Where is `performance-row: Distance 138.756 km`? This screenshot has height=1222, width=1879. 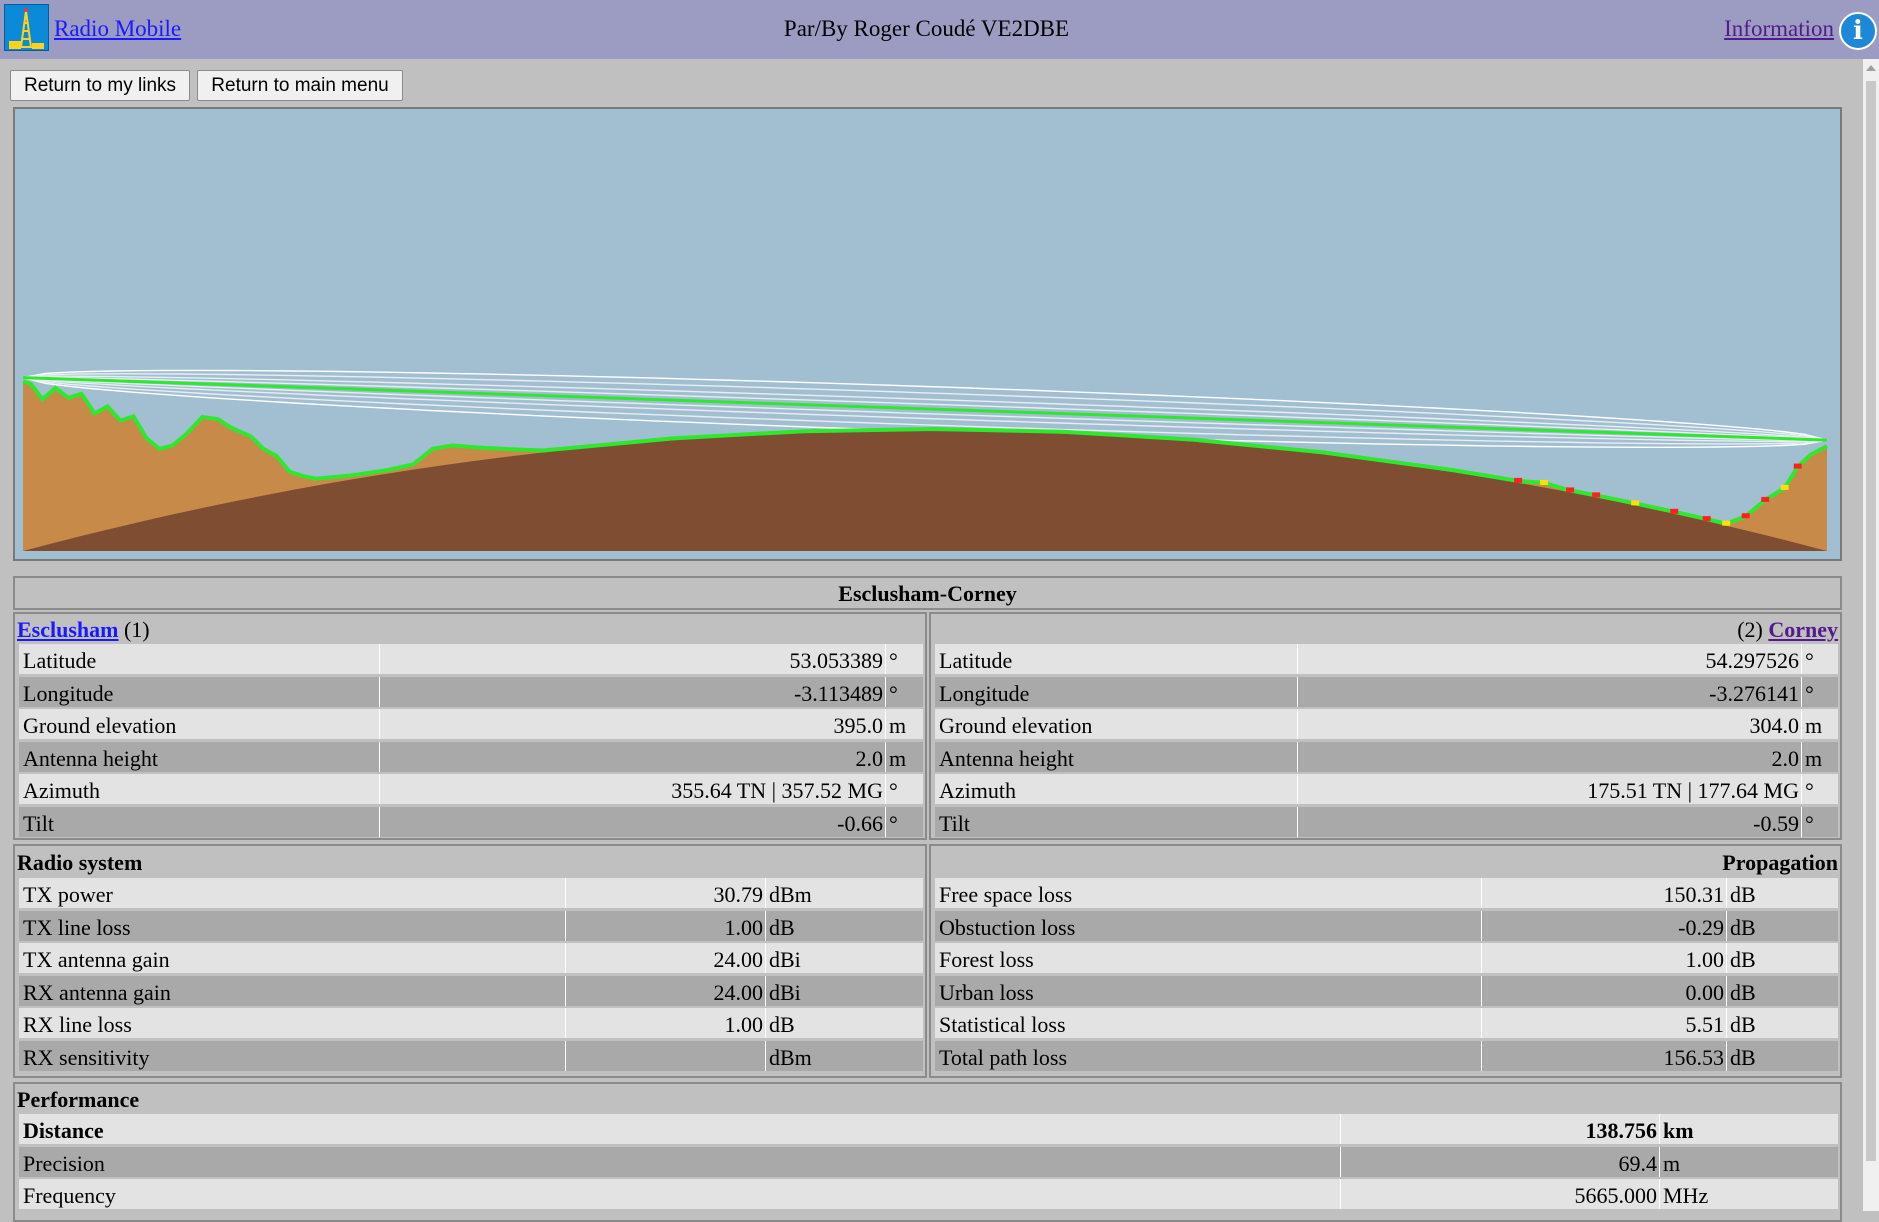 performance-row: Distance 138.756 km is located at coordinates (928, 1129).